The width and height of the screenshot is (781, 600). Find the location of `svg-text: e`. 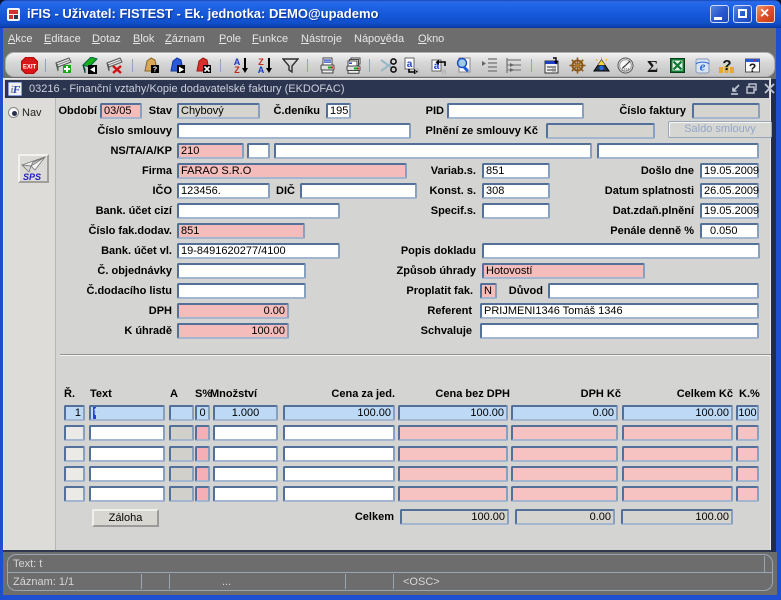

svg-text: e is located at coordinates (703, 66).